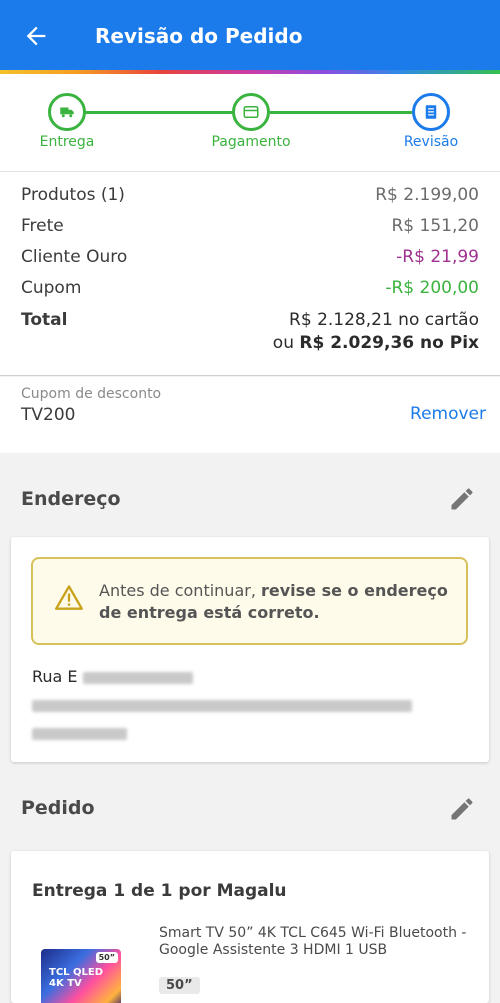 The height and width of the screenshot is (1003, 500). What do you see at coordinates (36, 36) in the screenshot?
I see `back-arrow-icon` at bounding box center [36, 36].